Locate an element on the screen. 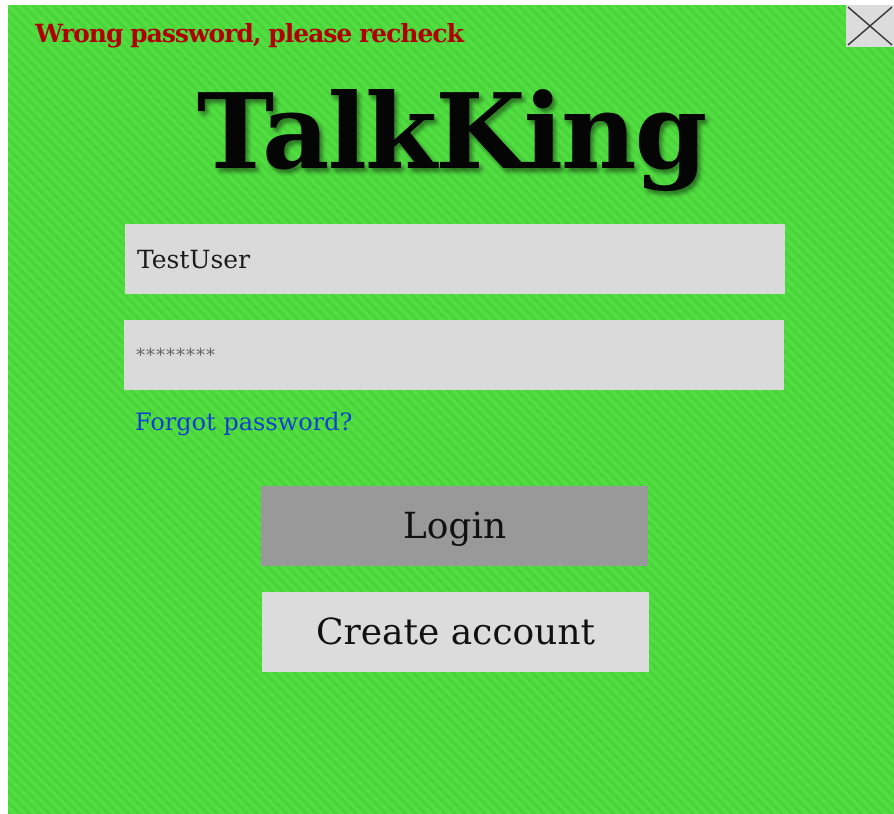 The image size is (894, 814). password-field: ******** is located at coordinates (454, 355).